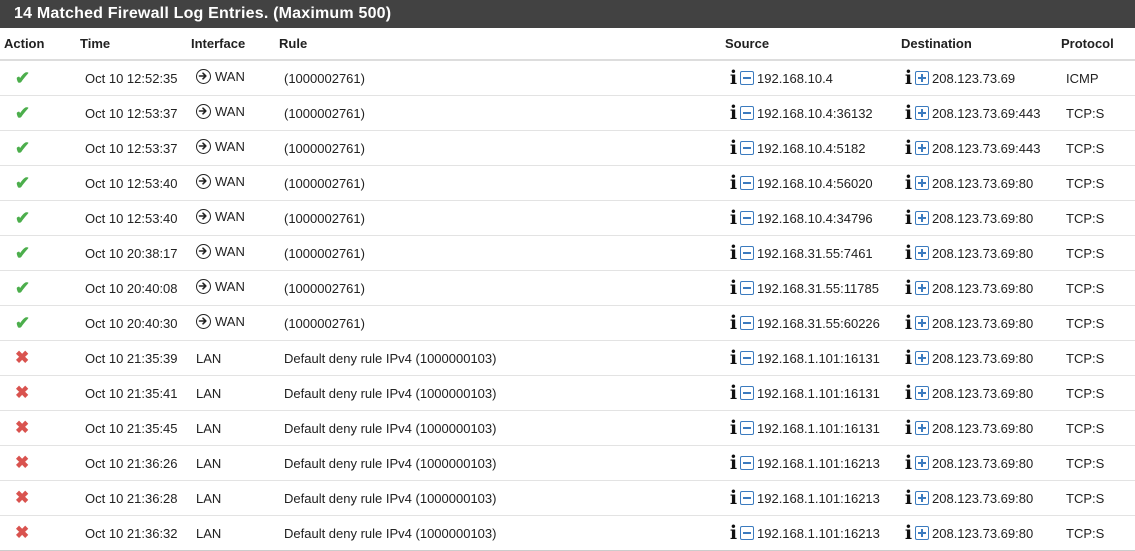 The height and width of the screenshot is (551, 1135). Describe the element at coordinates (235, 44) in the screenshot. I see `column-header-interface: Interface` at that location.